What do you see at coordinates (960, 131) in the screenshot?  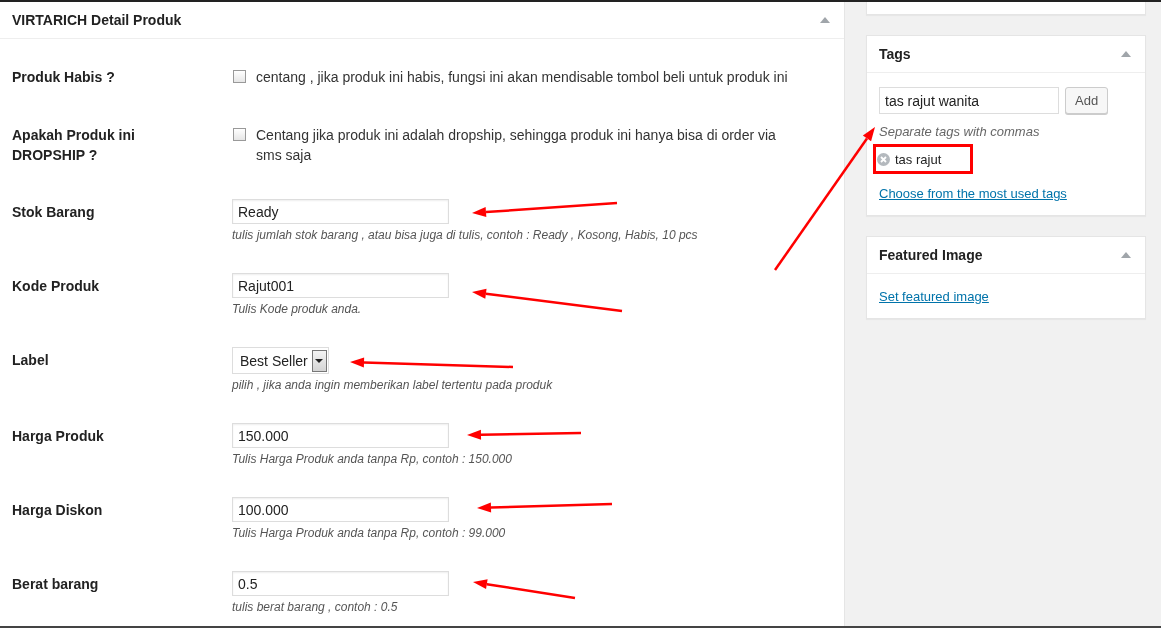 I see `hint-text: Separate tags with commas` at bounding box center [960, 131].